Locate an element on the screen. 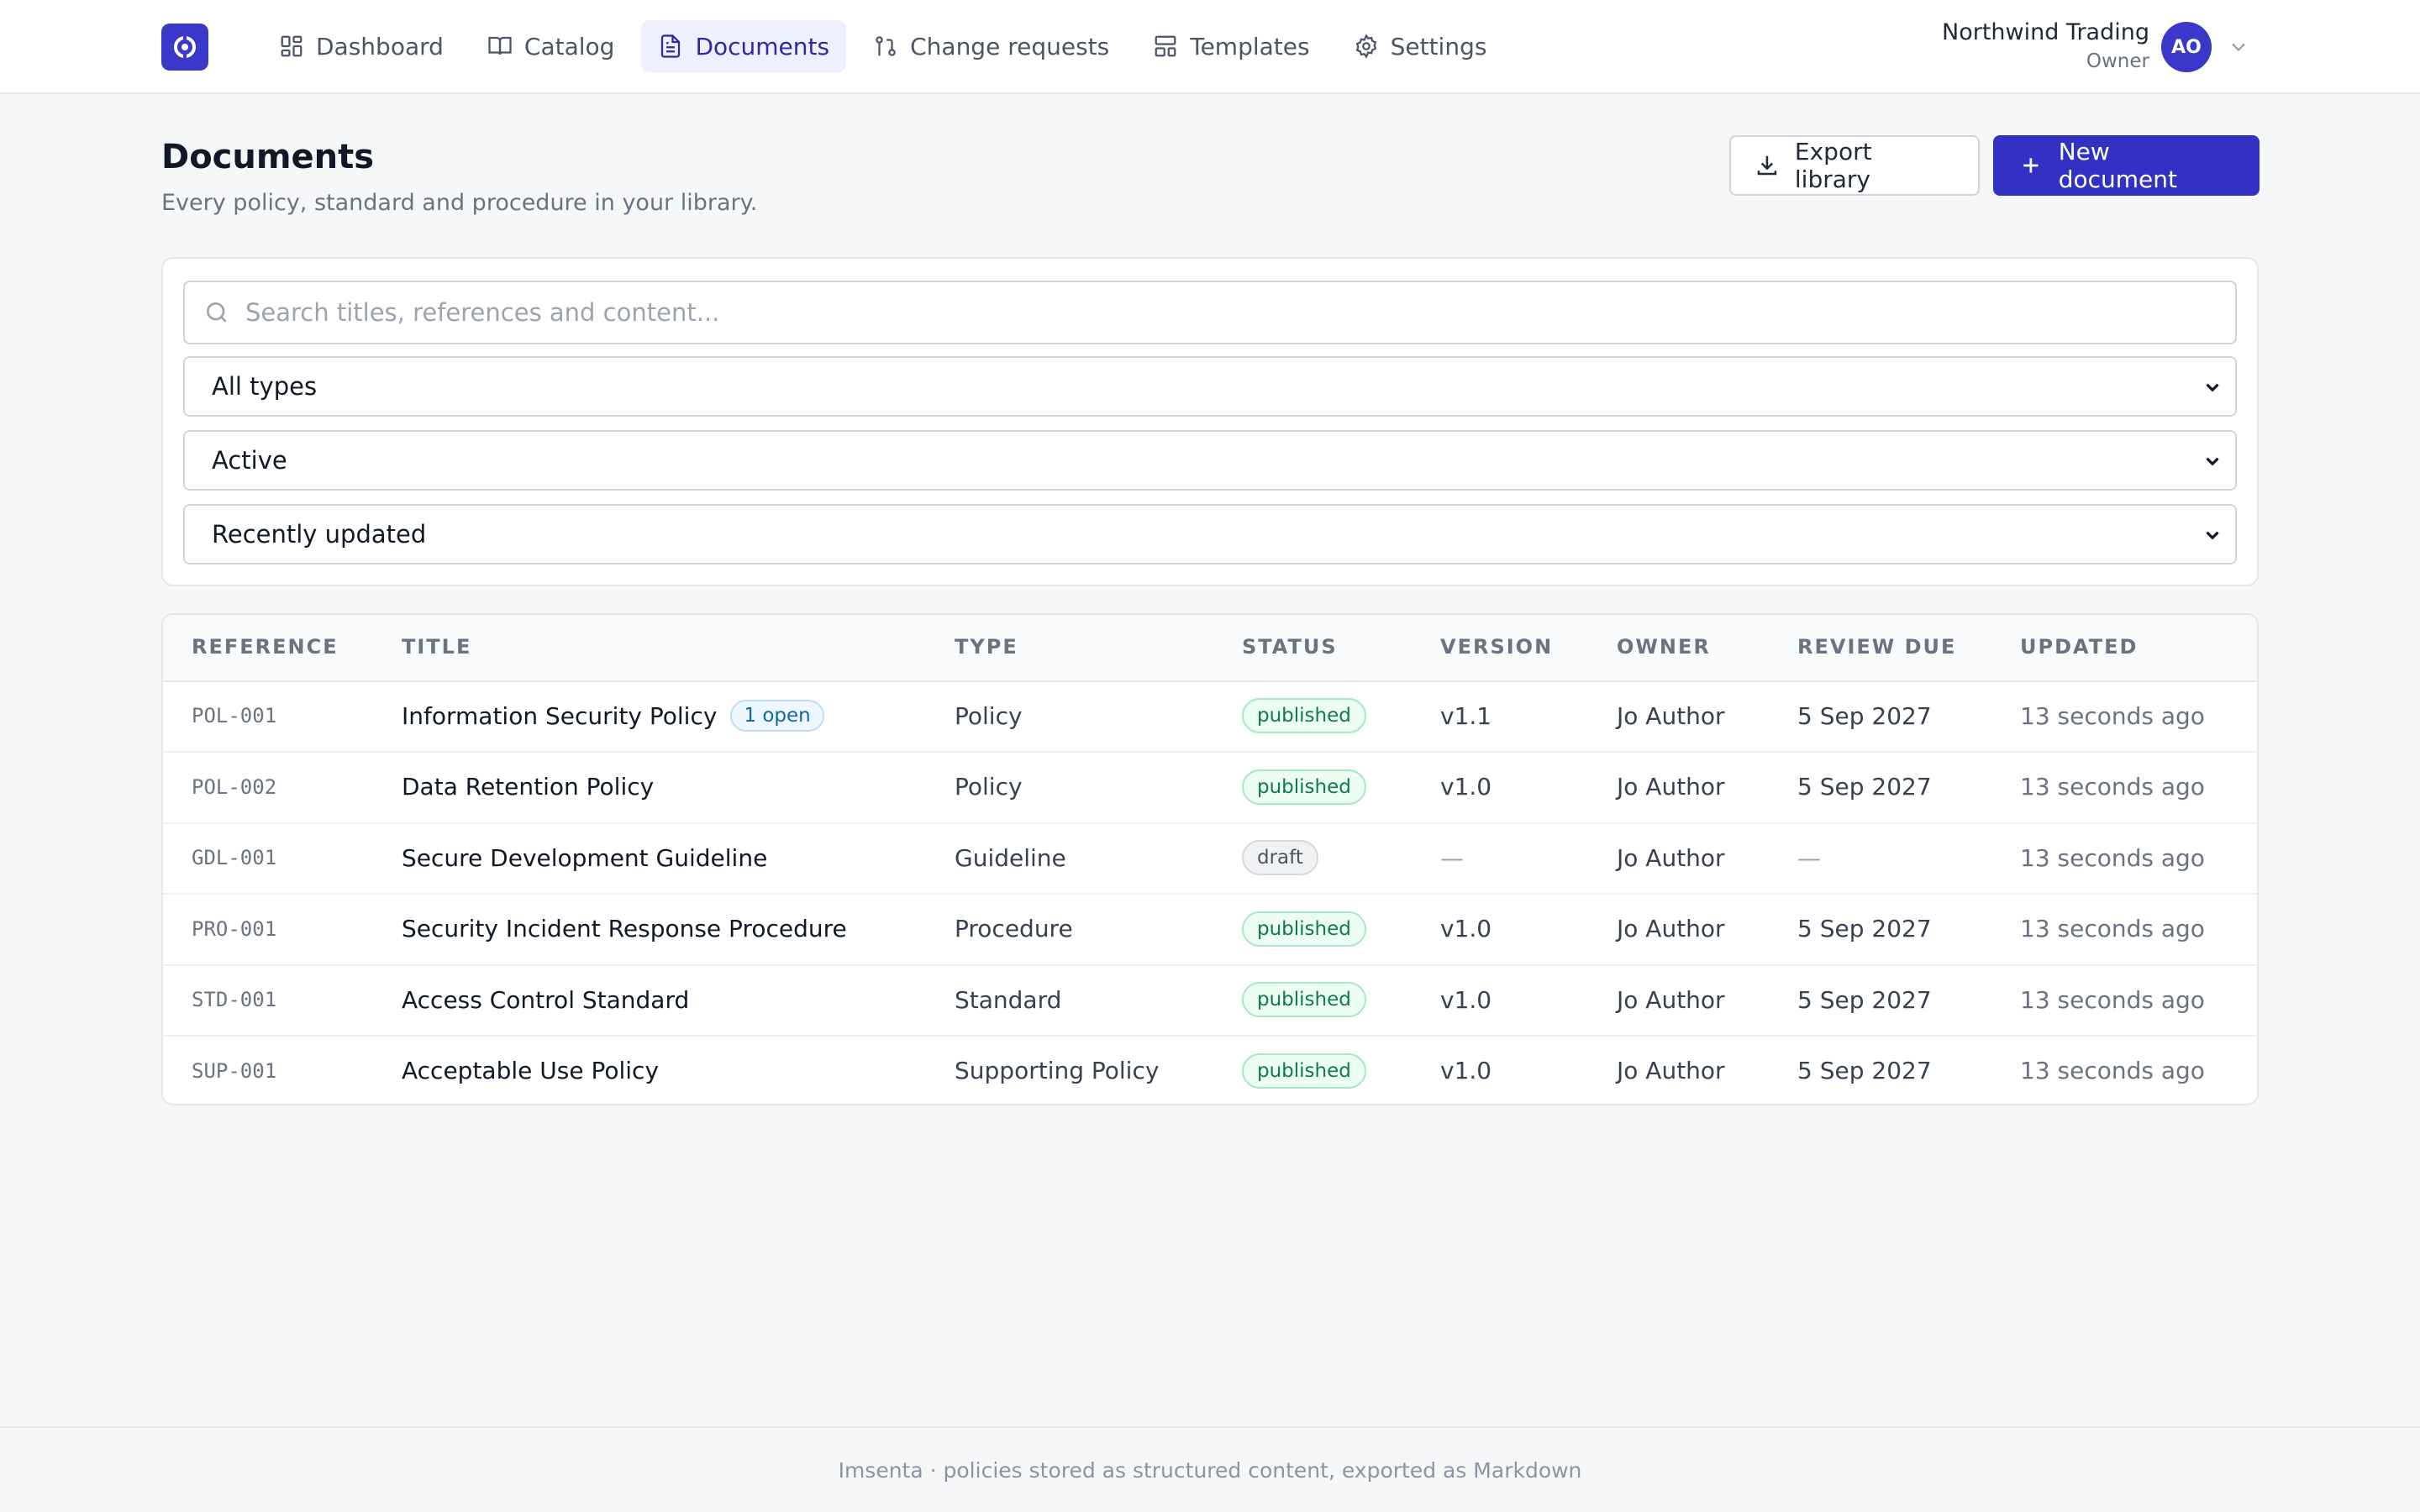  cell-reference: STD-001 is located at coordinates (234, 999).